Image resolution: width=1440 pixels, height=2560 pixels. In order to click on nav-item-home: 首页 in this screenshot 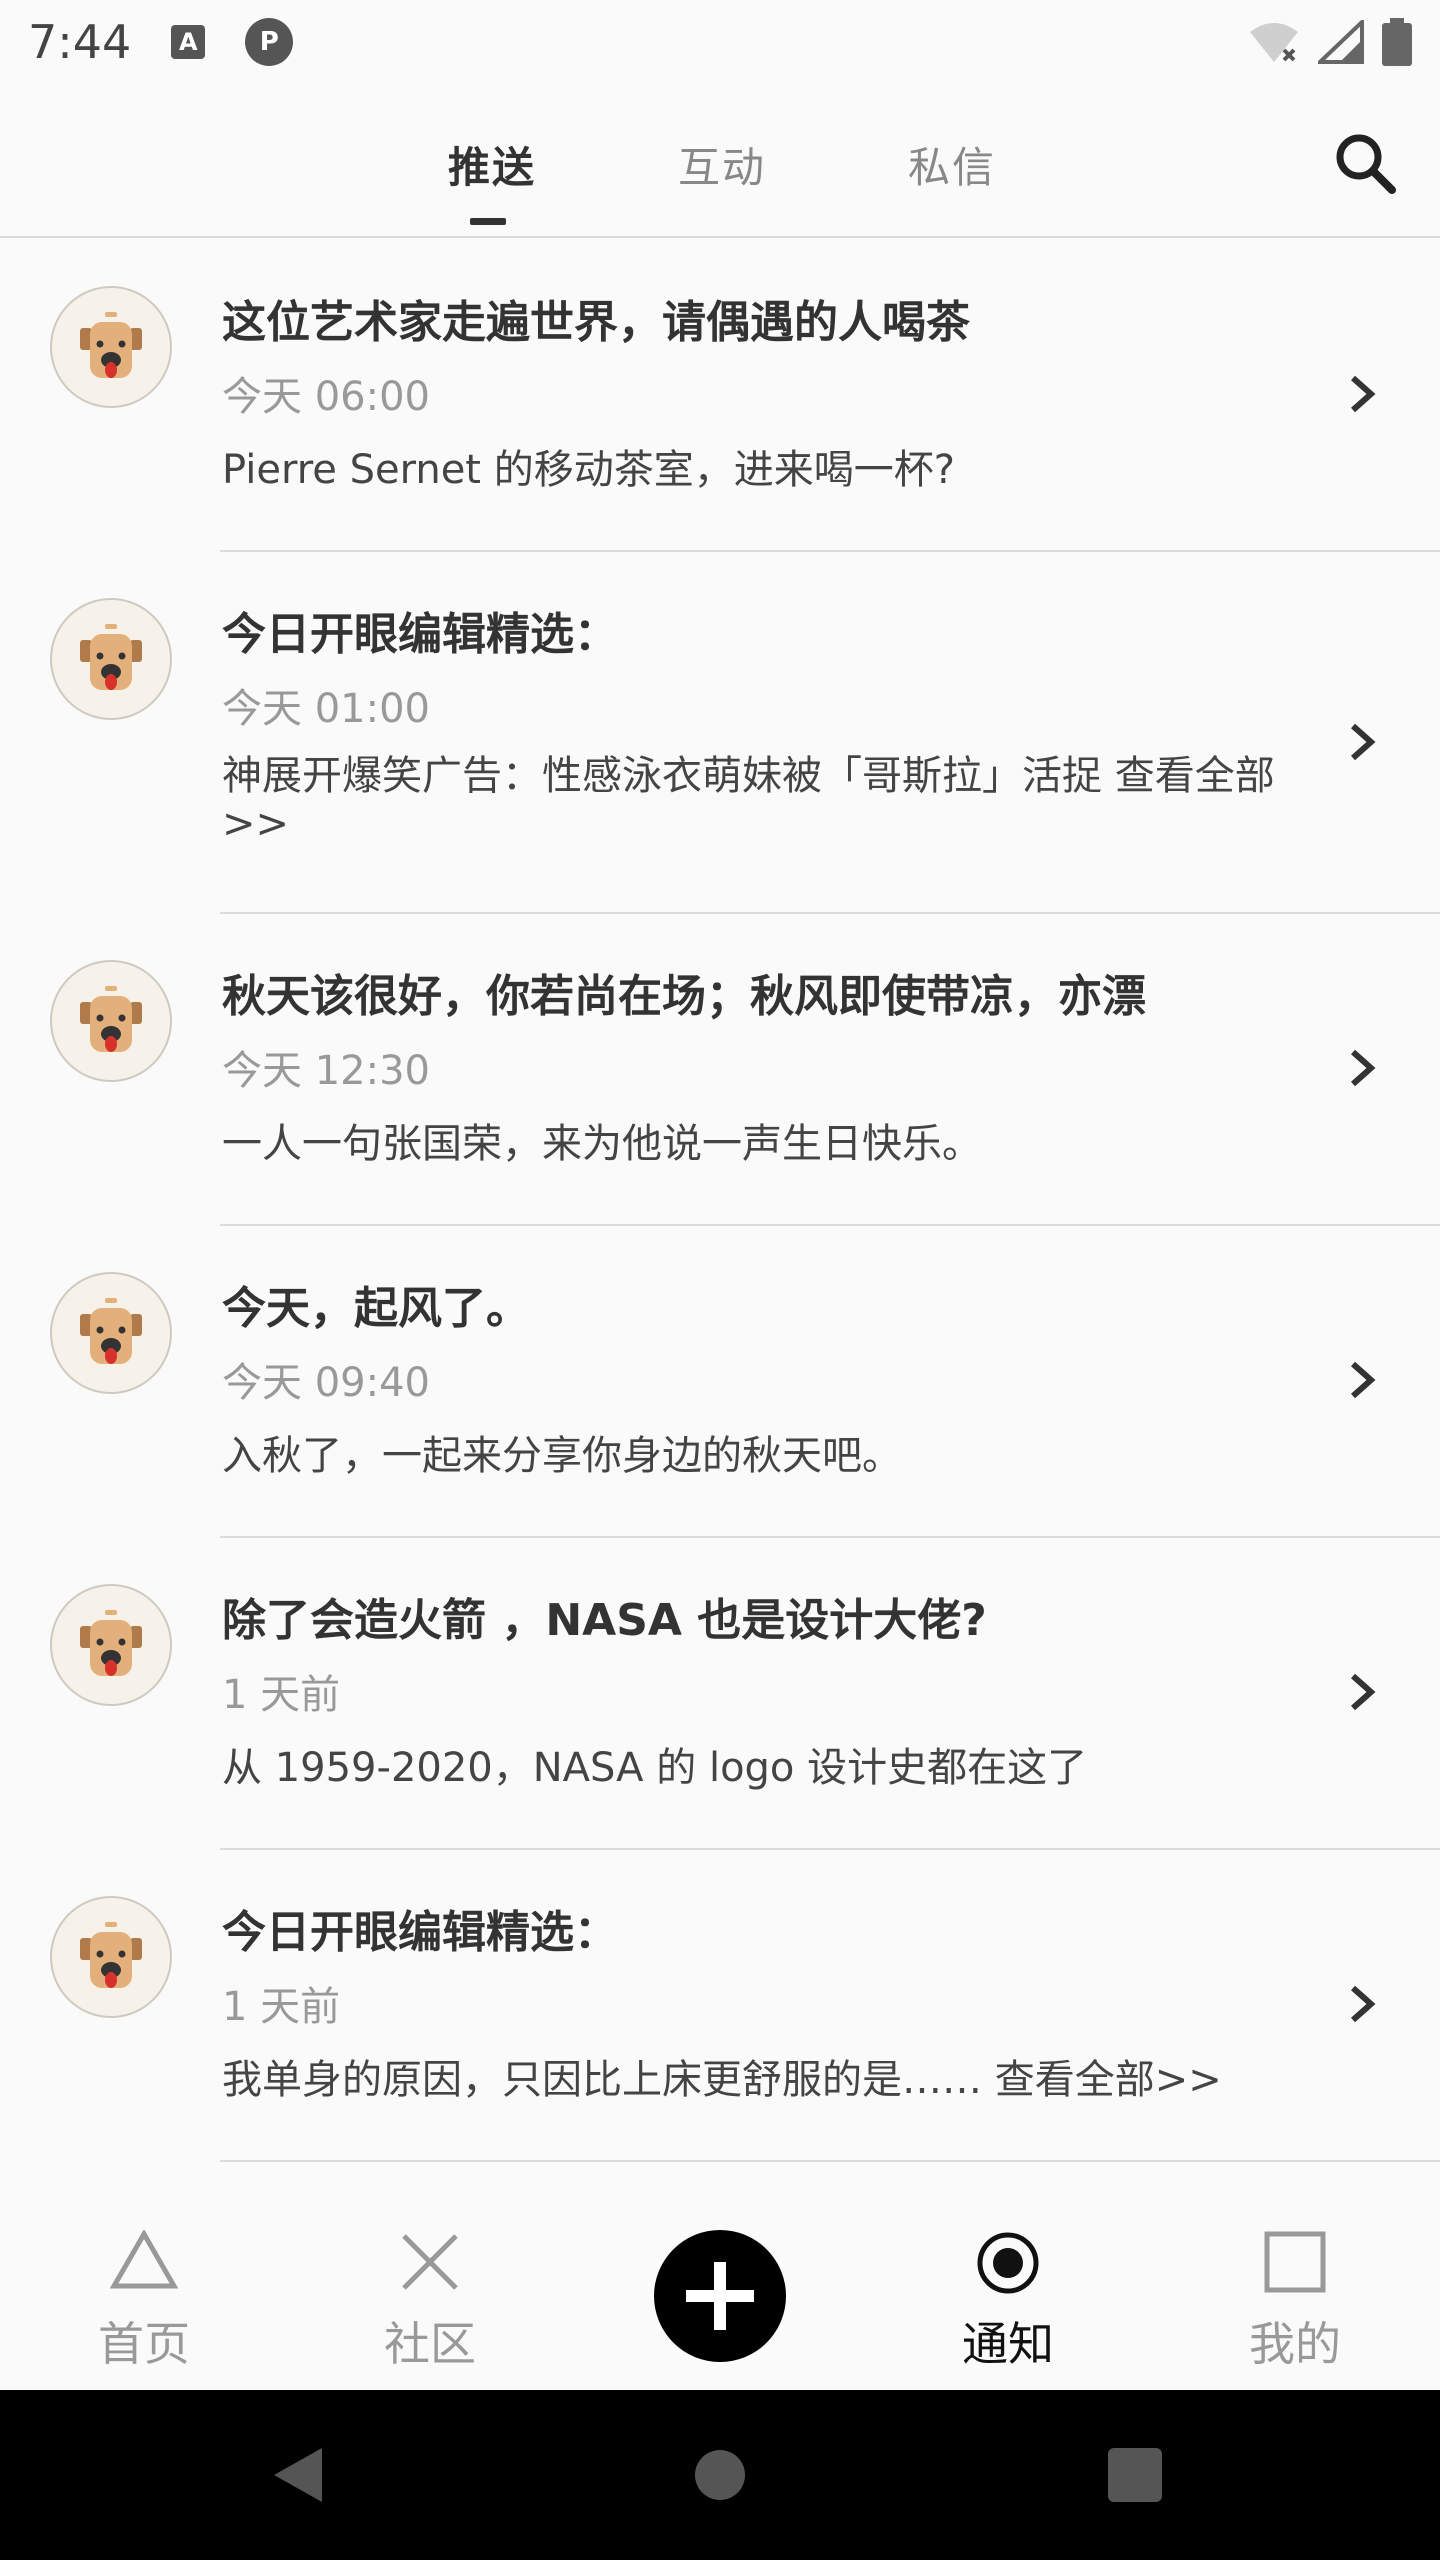, I will do `click(144, 2290)`.